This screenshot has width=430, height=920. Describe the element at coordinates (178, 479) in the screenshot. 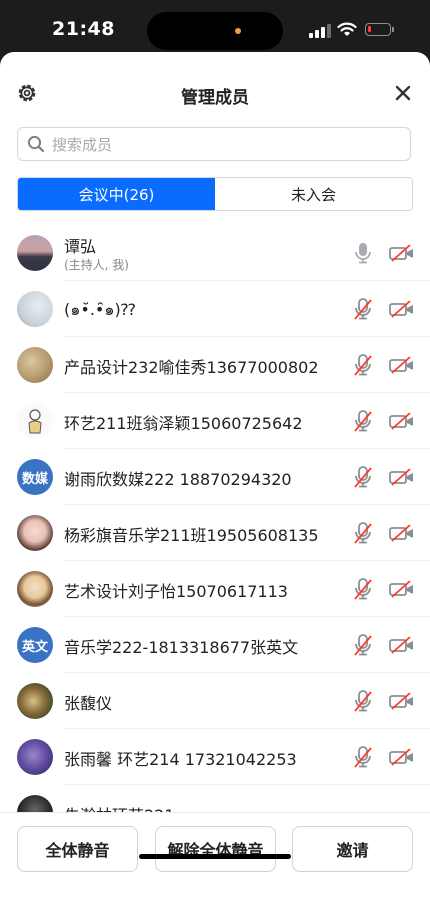

I see `member-name: 谢雨欣数媒222 18870294320` at that location.